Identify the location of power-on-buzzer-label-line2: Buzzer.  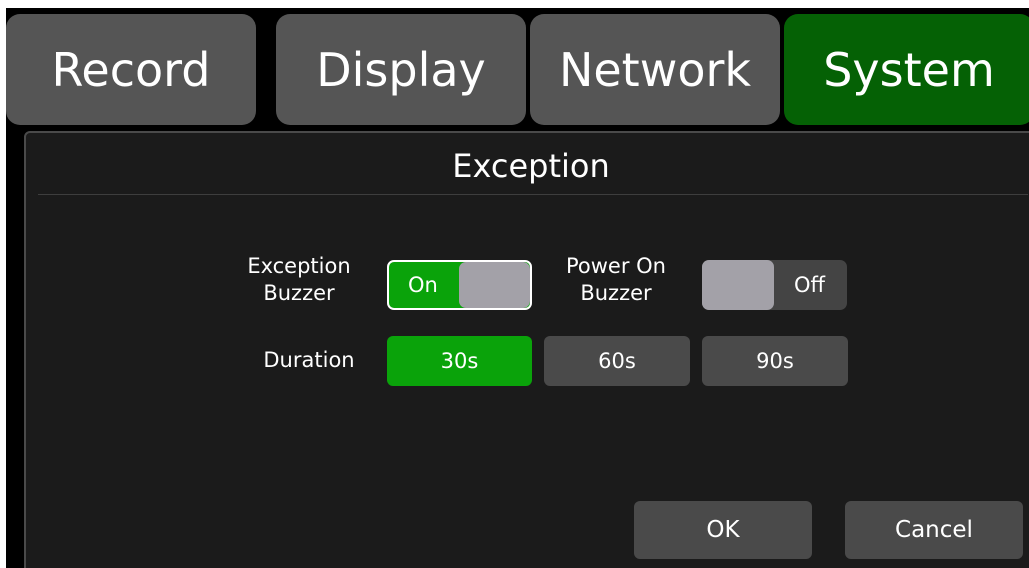
(616, 293).